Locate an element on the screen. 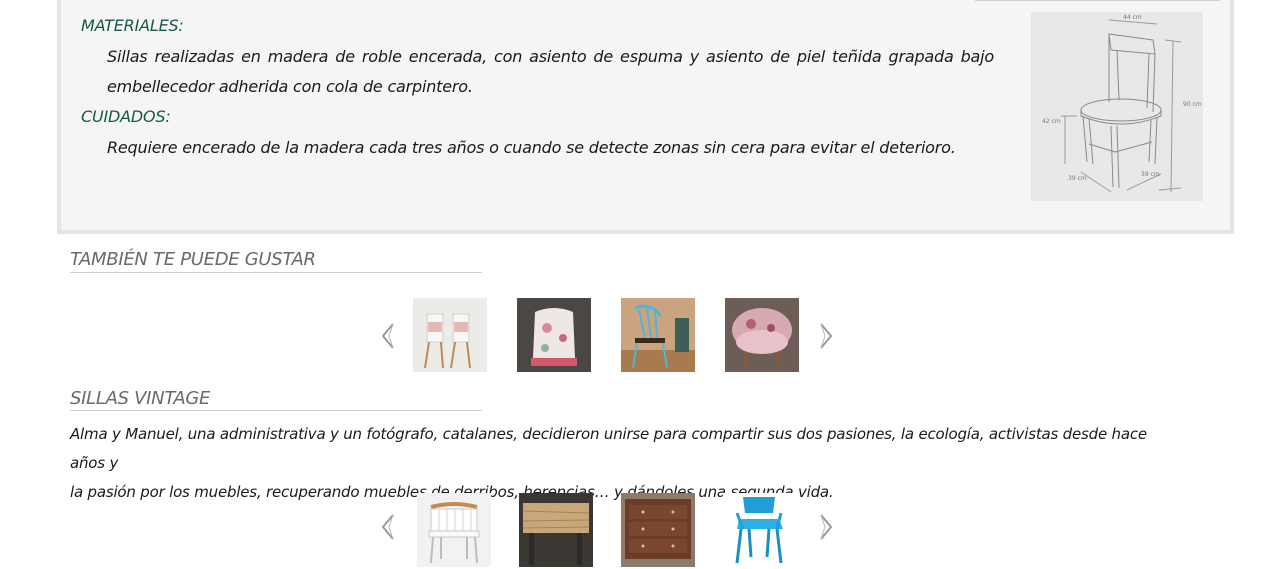  related-section-title: TAMBIÉN TE PUEDE GUSTAR is located at coordinates (193, 259).